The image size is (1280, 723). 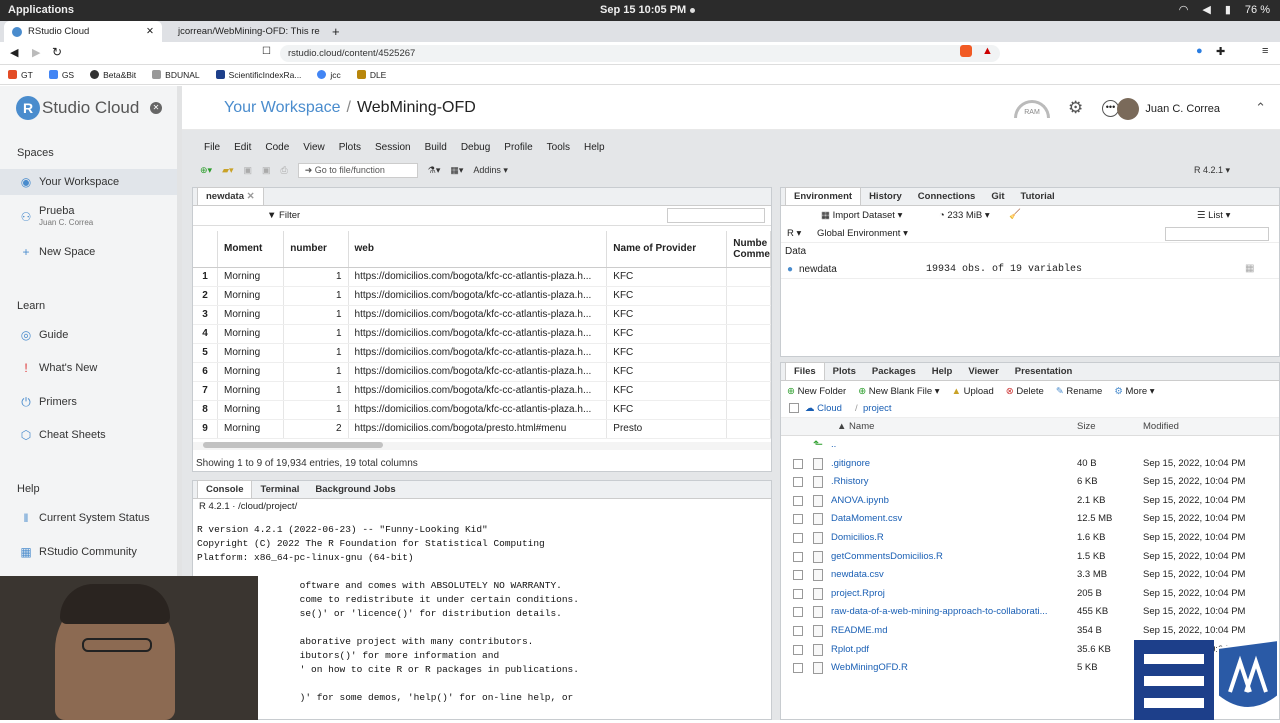 What do you see at coordinates (983, 371) in the screenshot?
I see `tab-viewer: Viewer` at bounding box center [983, 371].